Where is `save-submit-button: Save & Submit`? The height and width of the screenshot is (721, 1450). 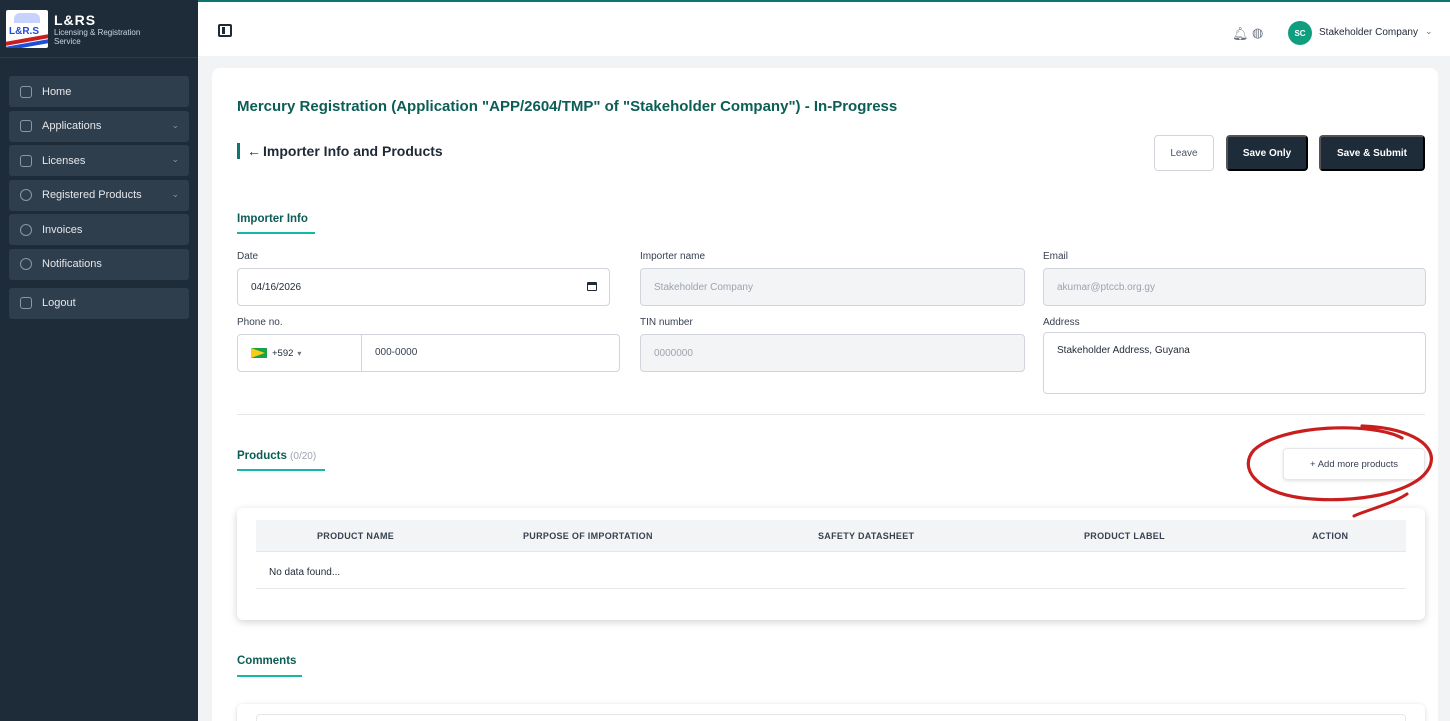
save-submit-button: Save & Submit is located at coordinates (1372, 153).